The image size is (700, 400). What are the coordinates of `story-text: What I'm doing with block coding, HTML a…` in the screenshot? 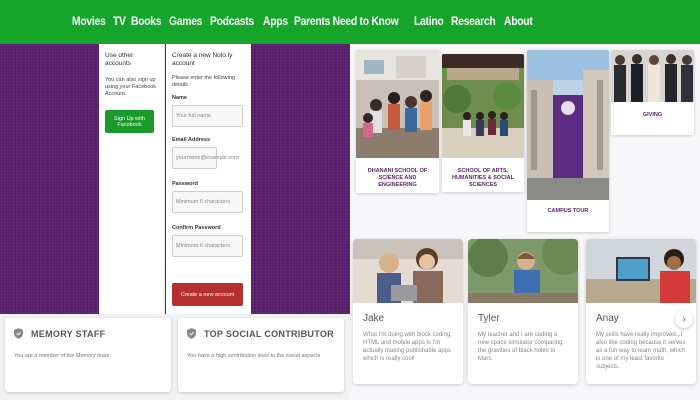 It's located at (407, 347).